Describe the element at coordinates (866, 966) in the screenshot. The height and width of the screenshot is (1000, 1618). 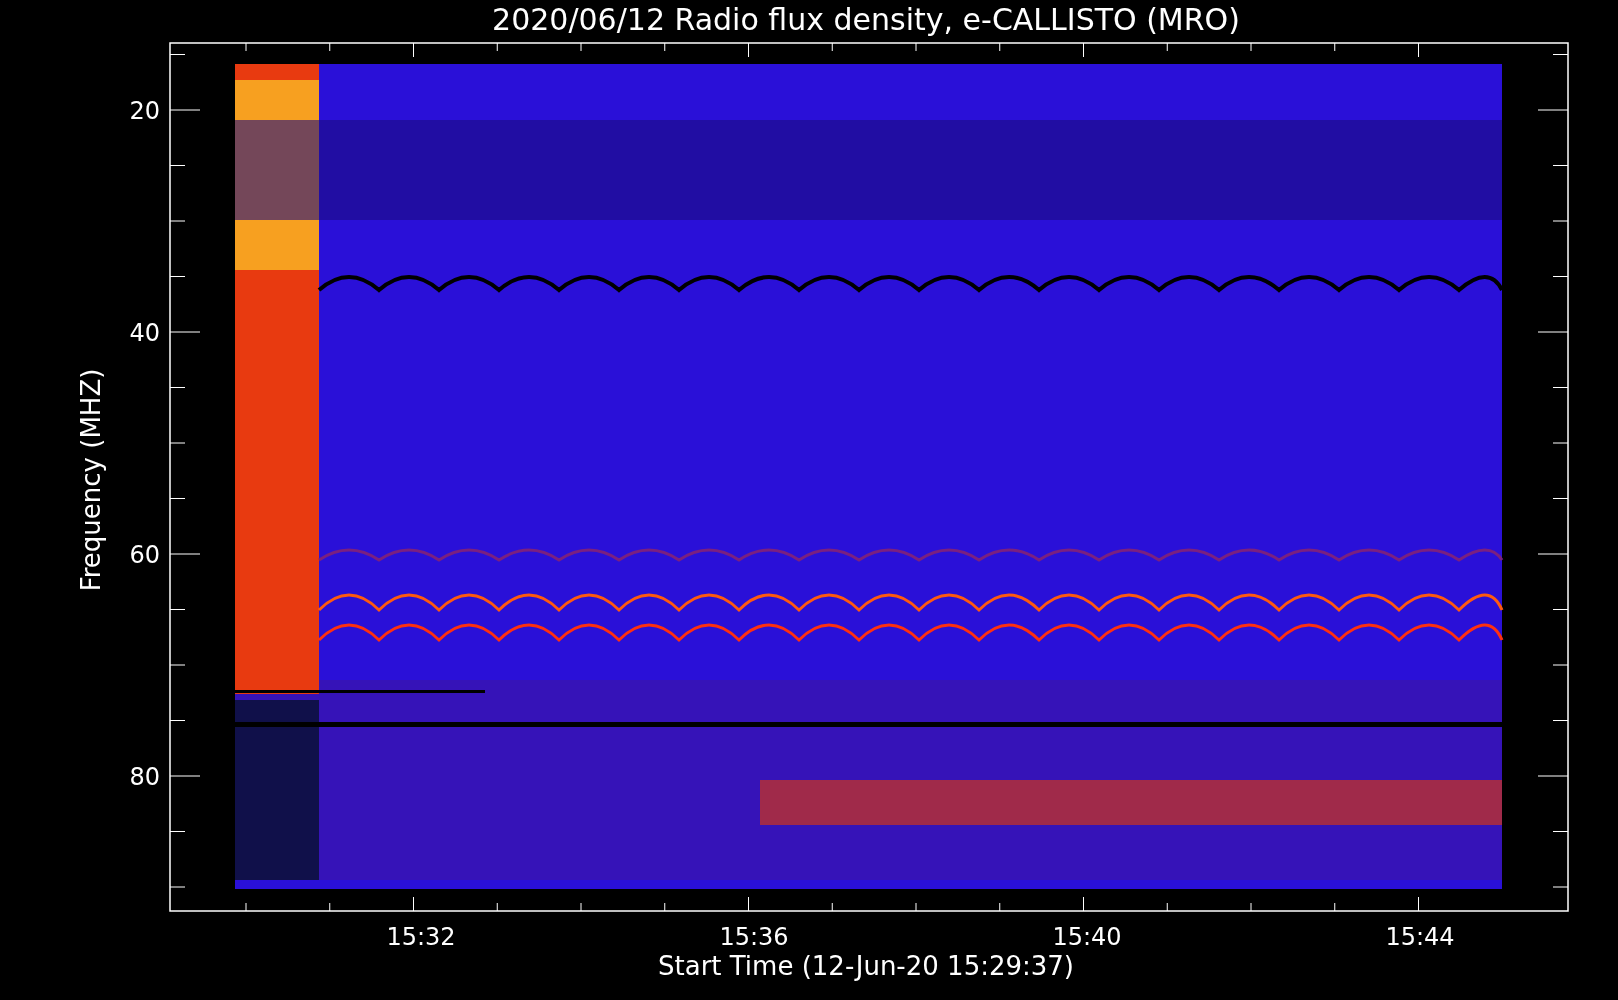
I see `x-axis-label: Start Time (12-Jun-20 15:29:37)` at that location.